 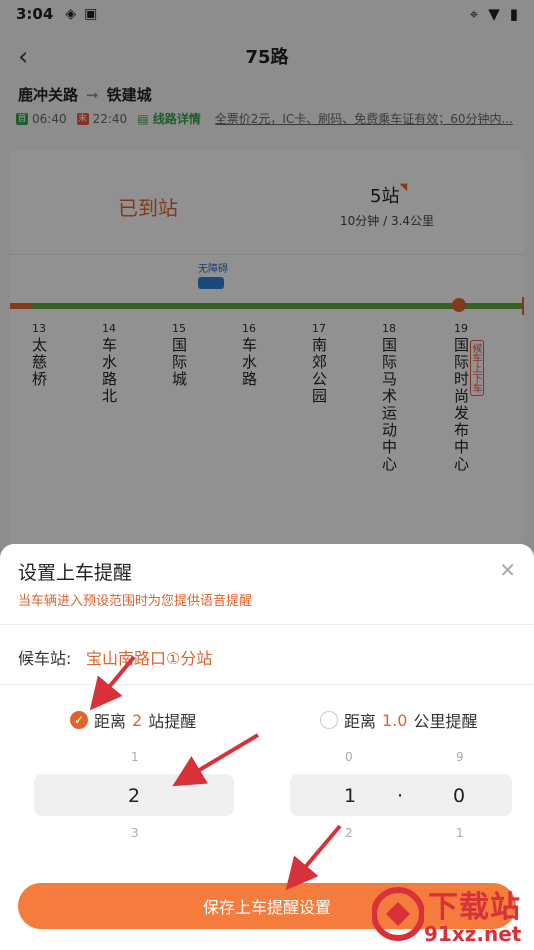 I want to click on wait-station-value: 宝山南路口①分站, so click(x=149, y=657).